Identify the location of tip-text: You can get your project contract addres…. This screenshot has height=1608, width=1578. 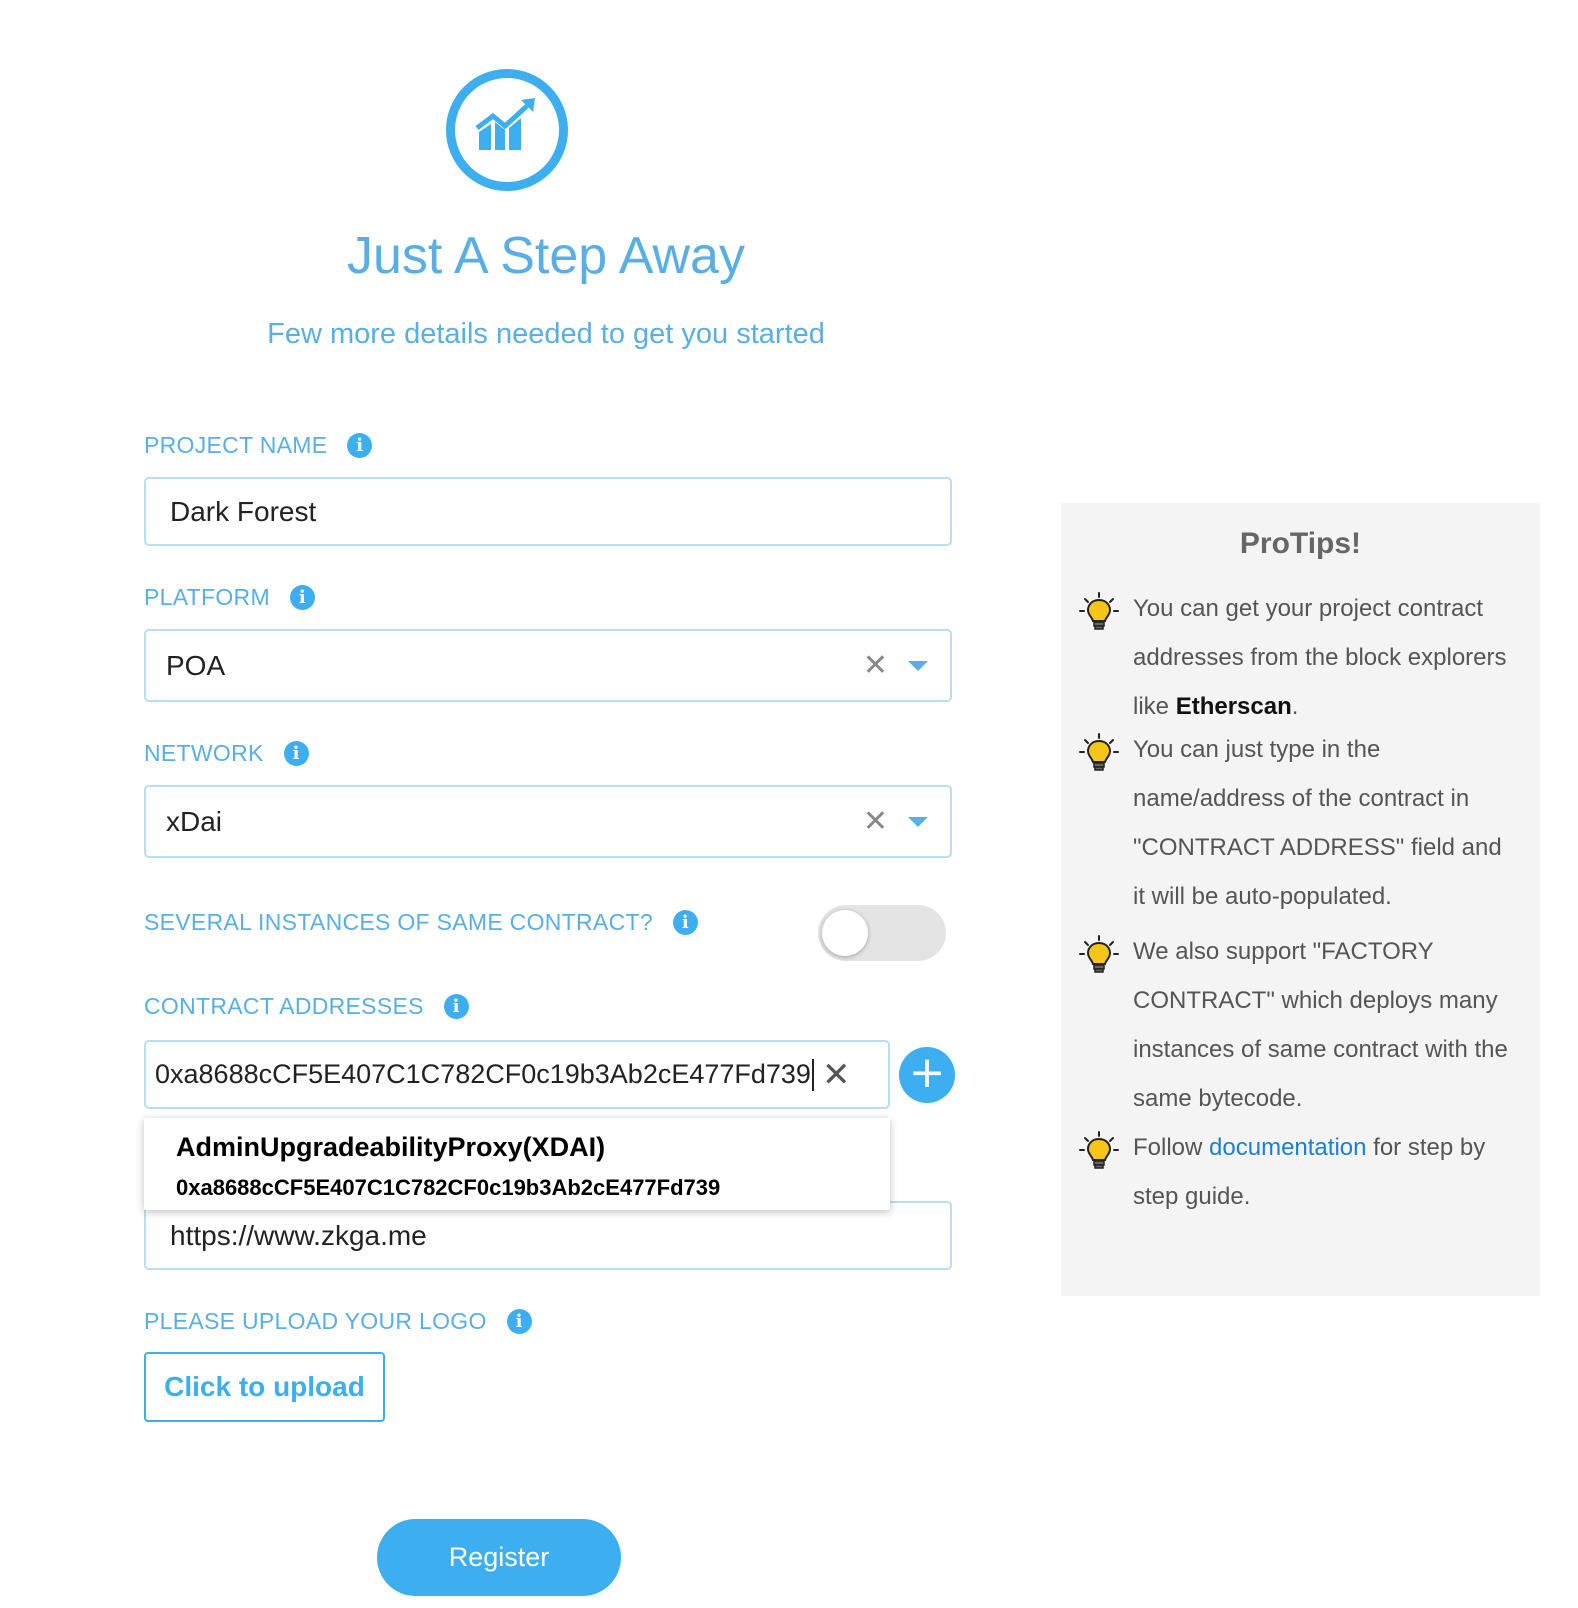
(1326, 657).